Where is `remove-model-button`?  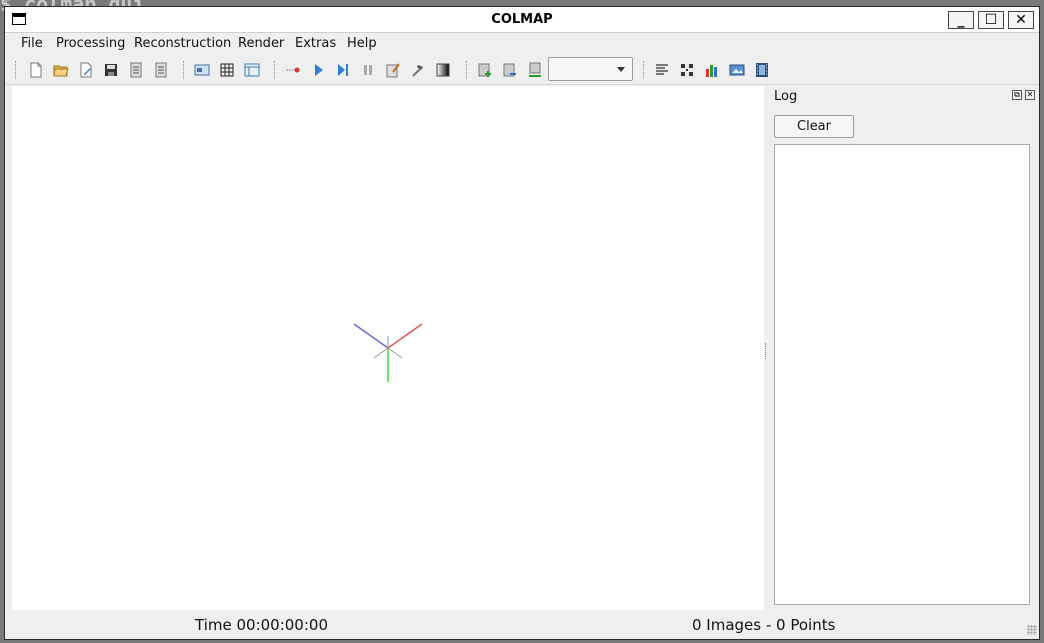
remove-model-button is located at coordinates (535, 70).